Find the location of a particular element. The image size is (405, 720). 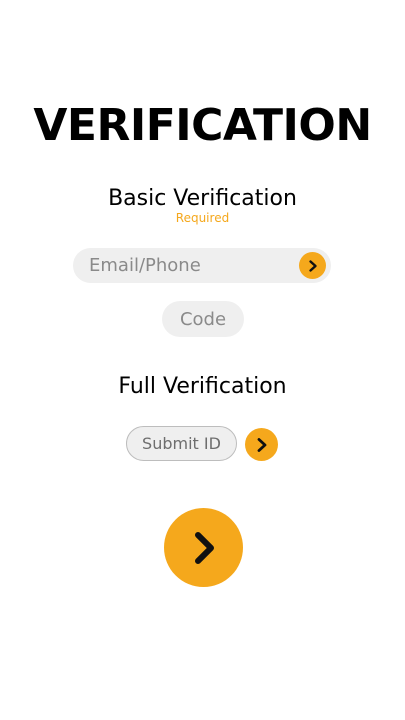

email-submit-button is located at coordinates (312, 265).